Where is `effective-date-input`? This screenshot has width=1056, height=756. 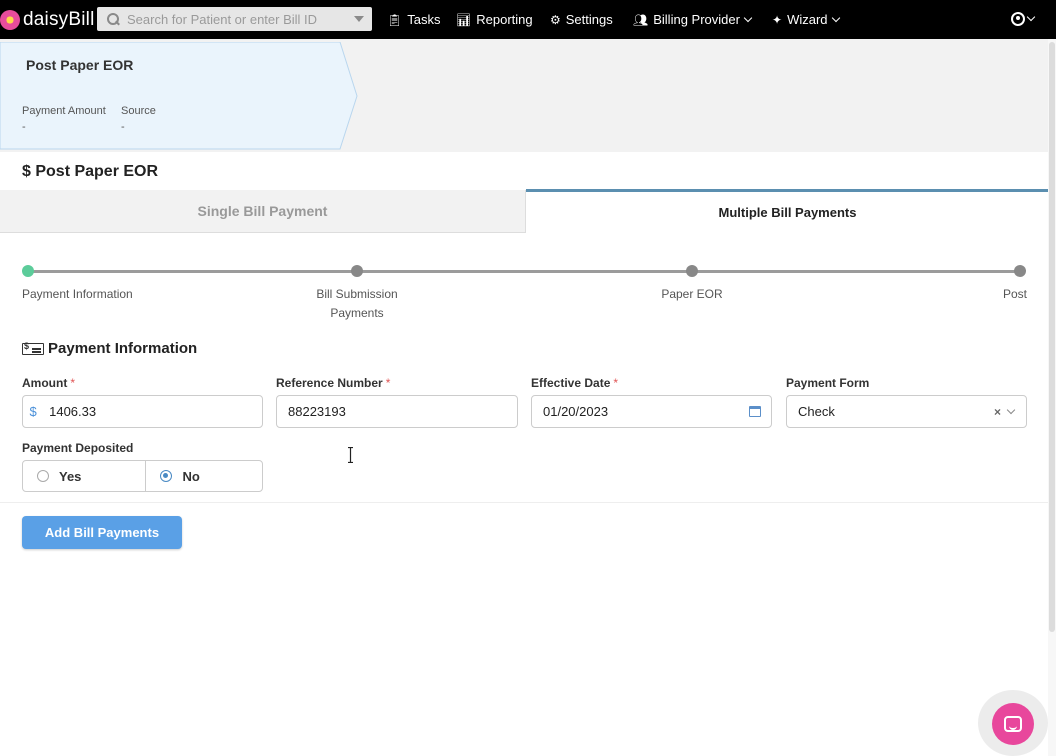 effective-date-input is located at coordinates (640, 411).